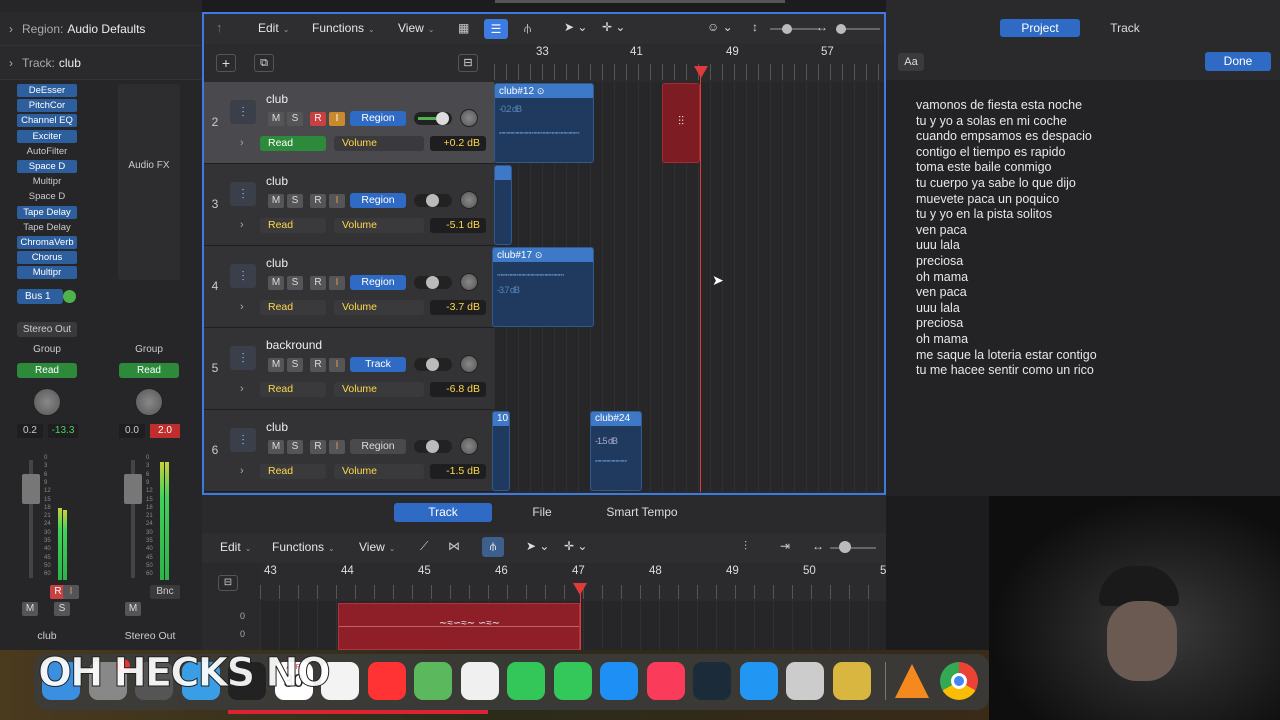 The width and height of the screenshot is (1280, 720). What do you see at coordinates (526, 681) in the screenshot?
I see `facetime-icon` at bounding box center [526, 681].